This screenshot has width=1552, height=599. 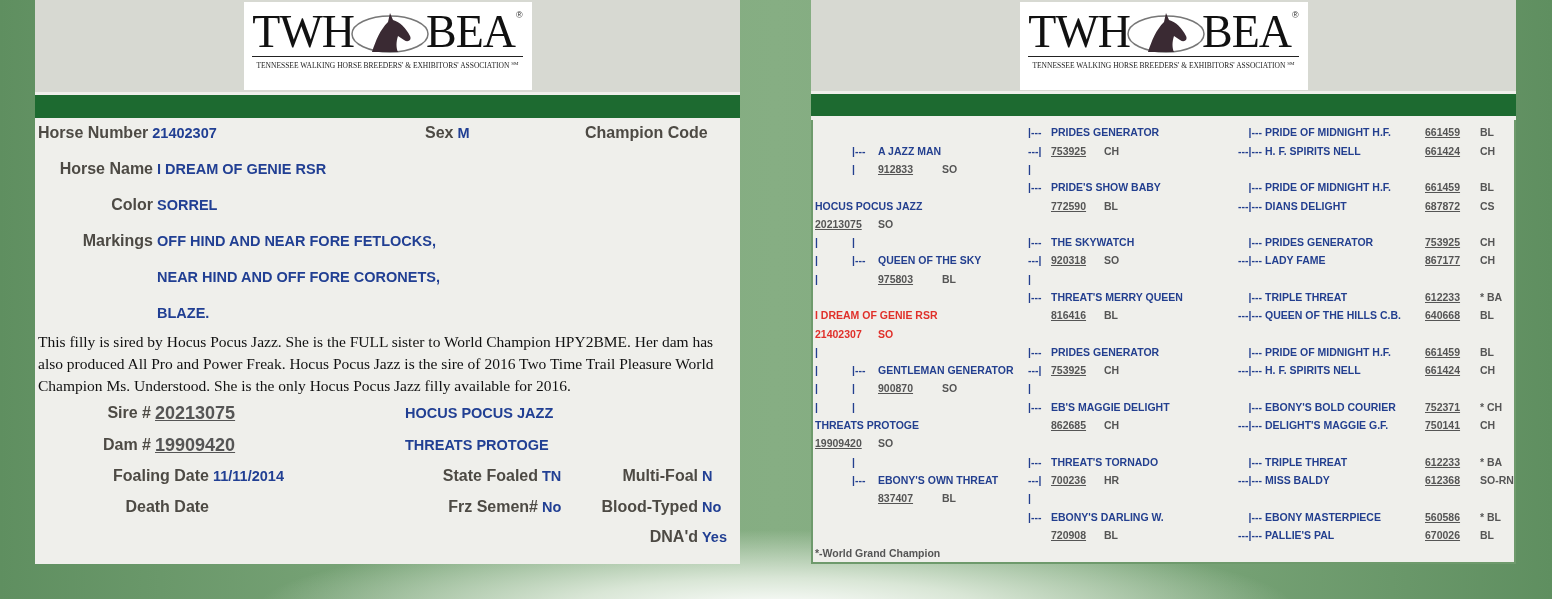 What do you see at coordinates (1105, 461) in the screenshot?
I see `horse-name: THREAT'S TORNADO` at bounding box center [1105, 461].